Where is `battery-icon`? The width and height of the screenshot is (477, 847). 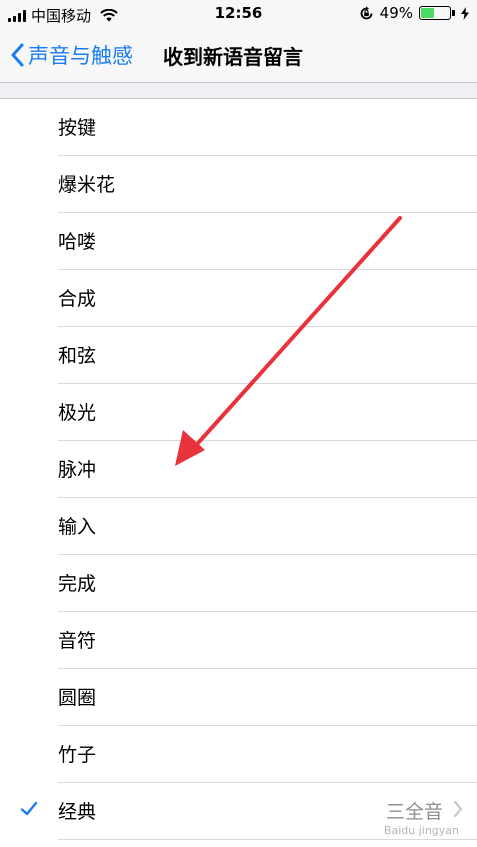 battery-icon is located at coordinates (437, 13).